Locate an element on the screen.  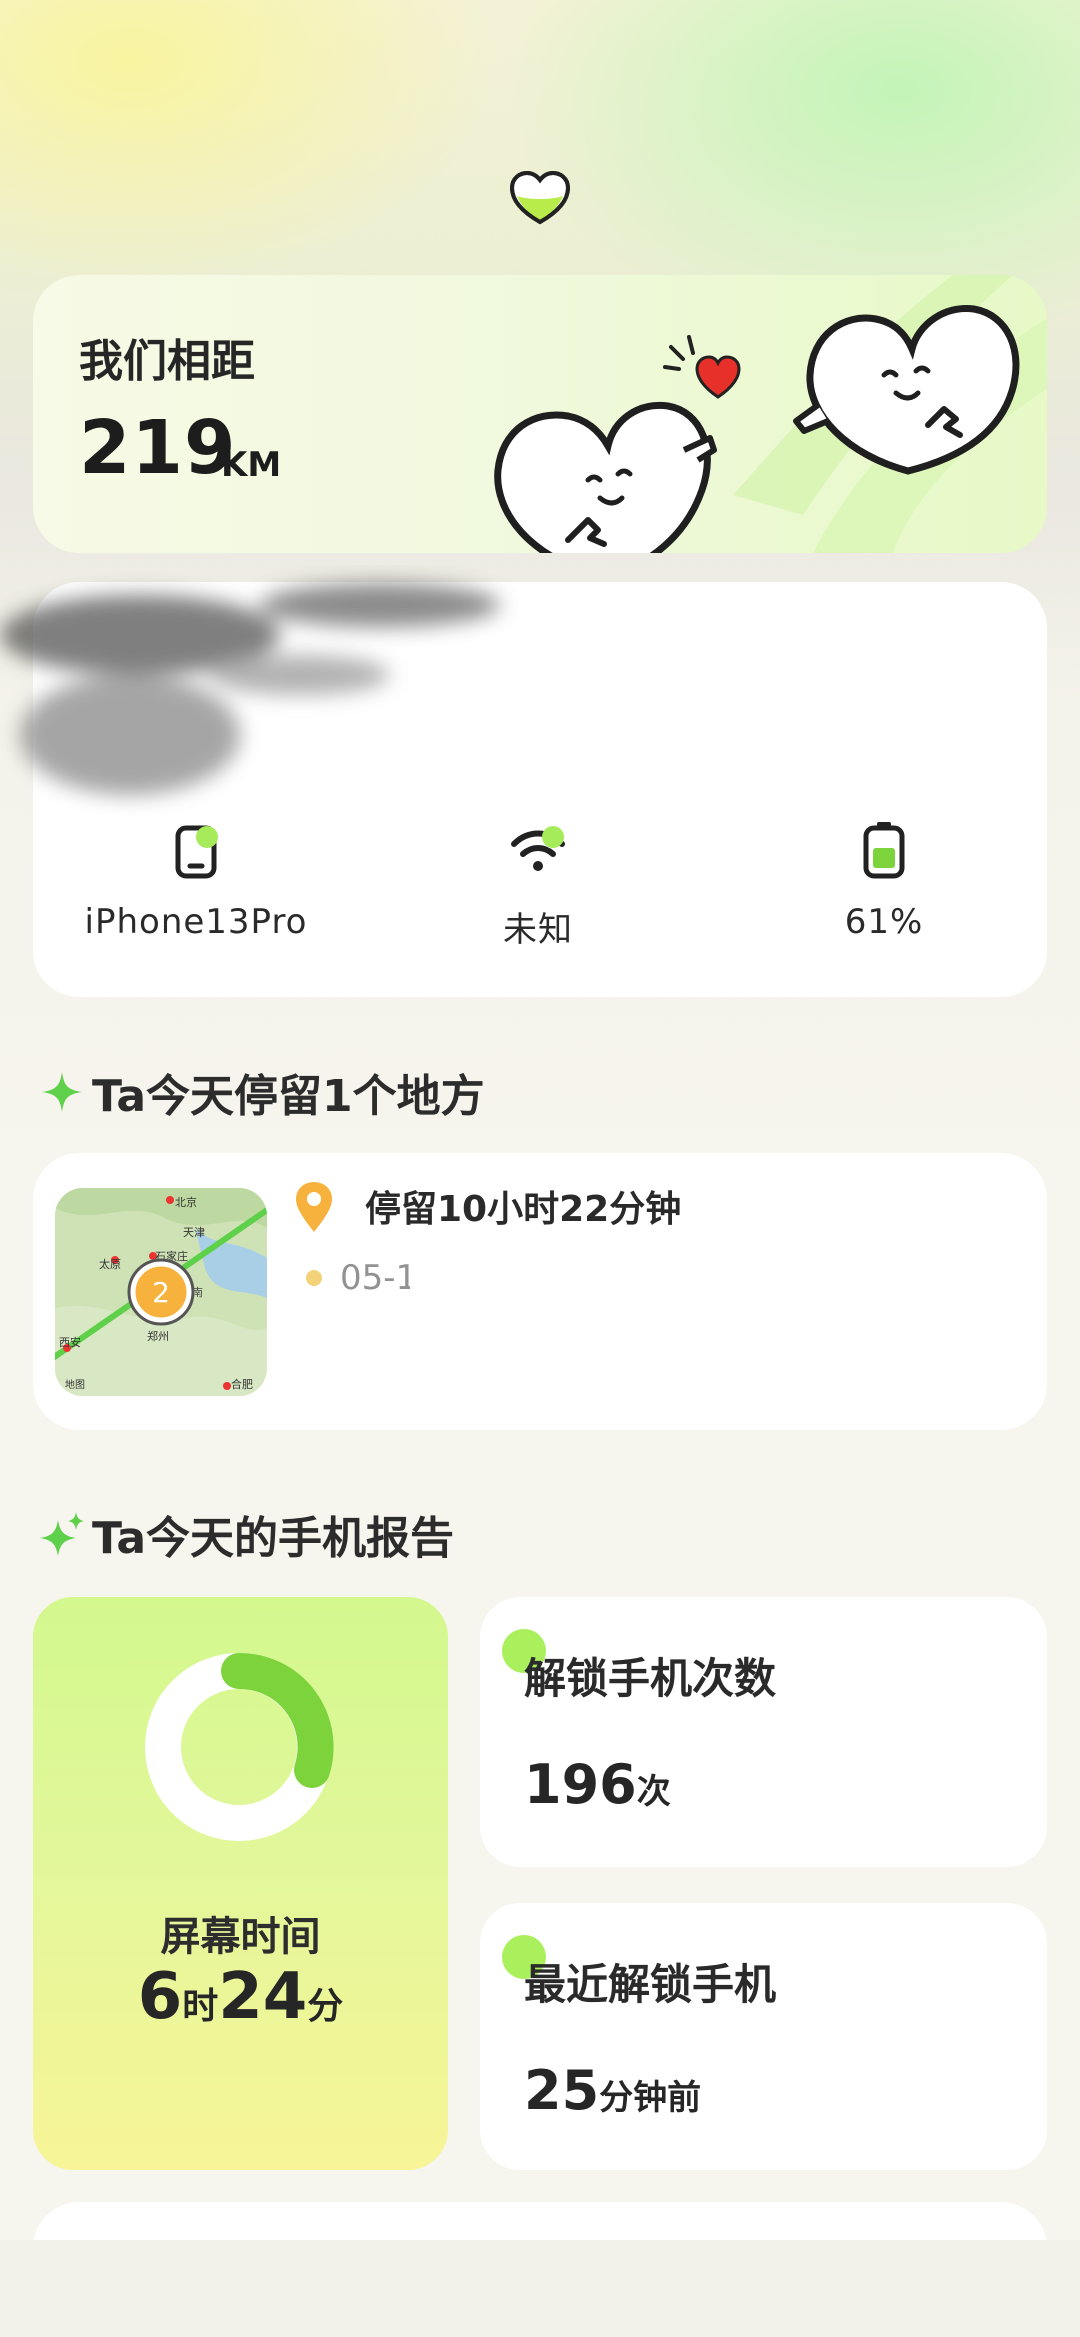
report-section-title: Ta今天的手机报告 is located at coordinates (246, 1534).